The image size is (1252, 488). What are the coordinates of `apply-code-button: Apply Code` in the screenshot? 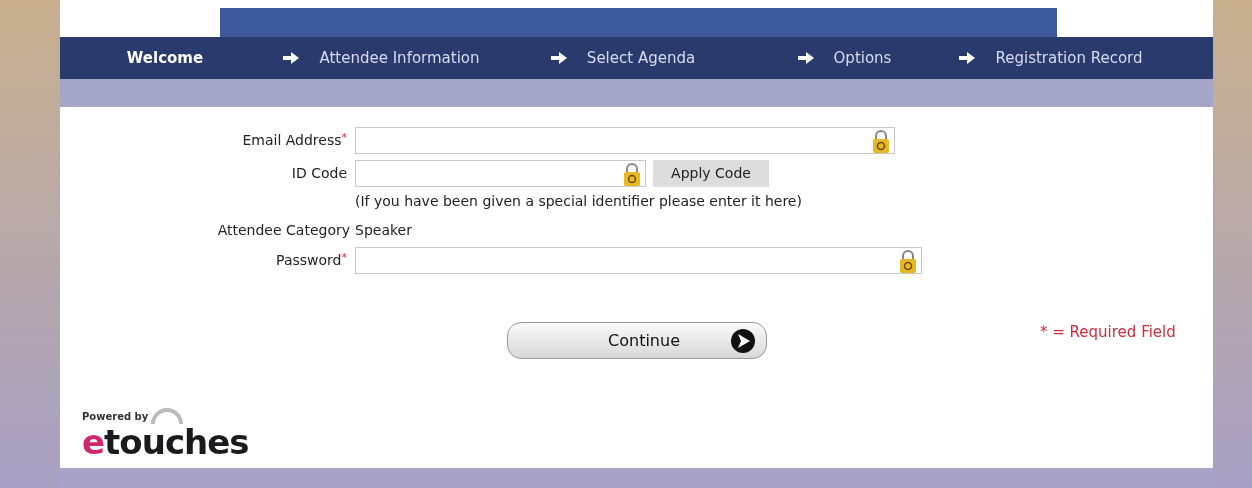 It's located at (711, 173).